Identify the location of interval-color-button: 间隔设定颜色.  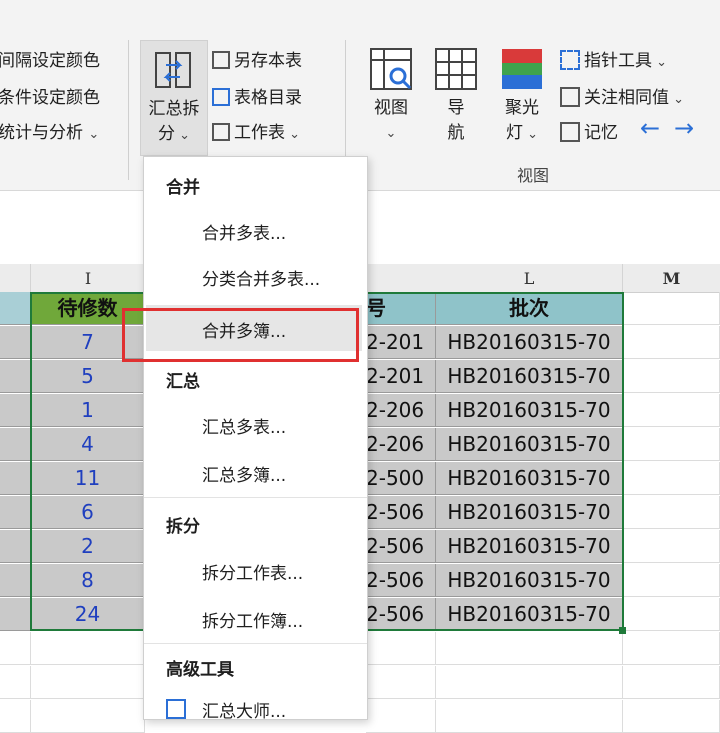
(50, 58).